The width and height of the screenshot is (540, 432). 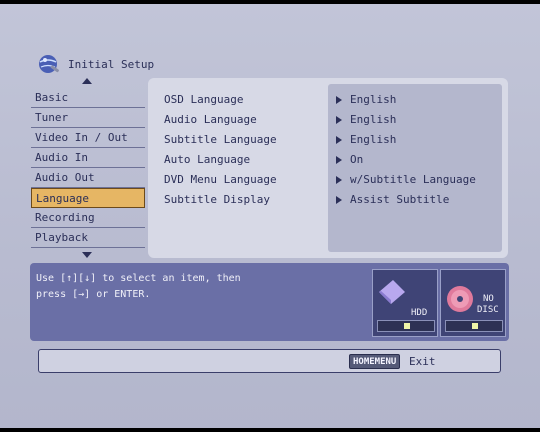 I want to click on menu-item-audio-out: Audio Out, so click(x=88, y=178).